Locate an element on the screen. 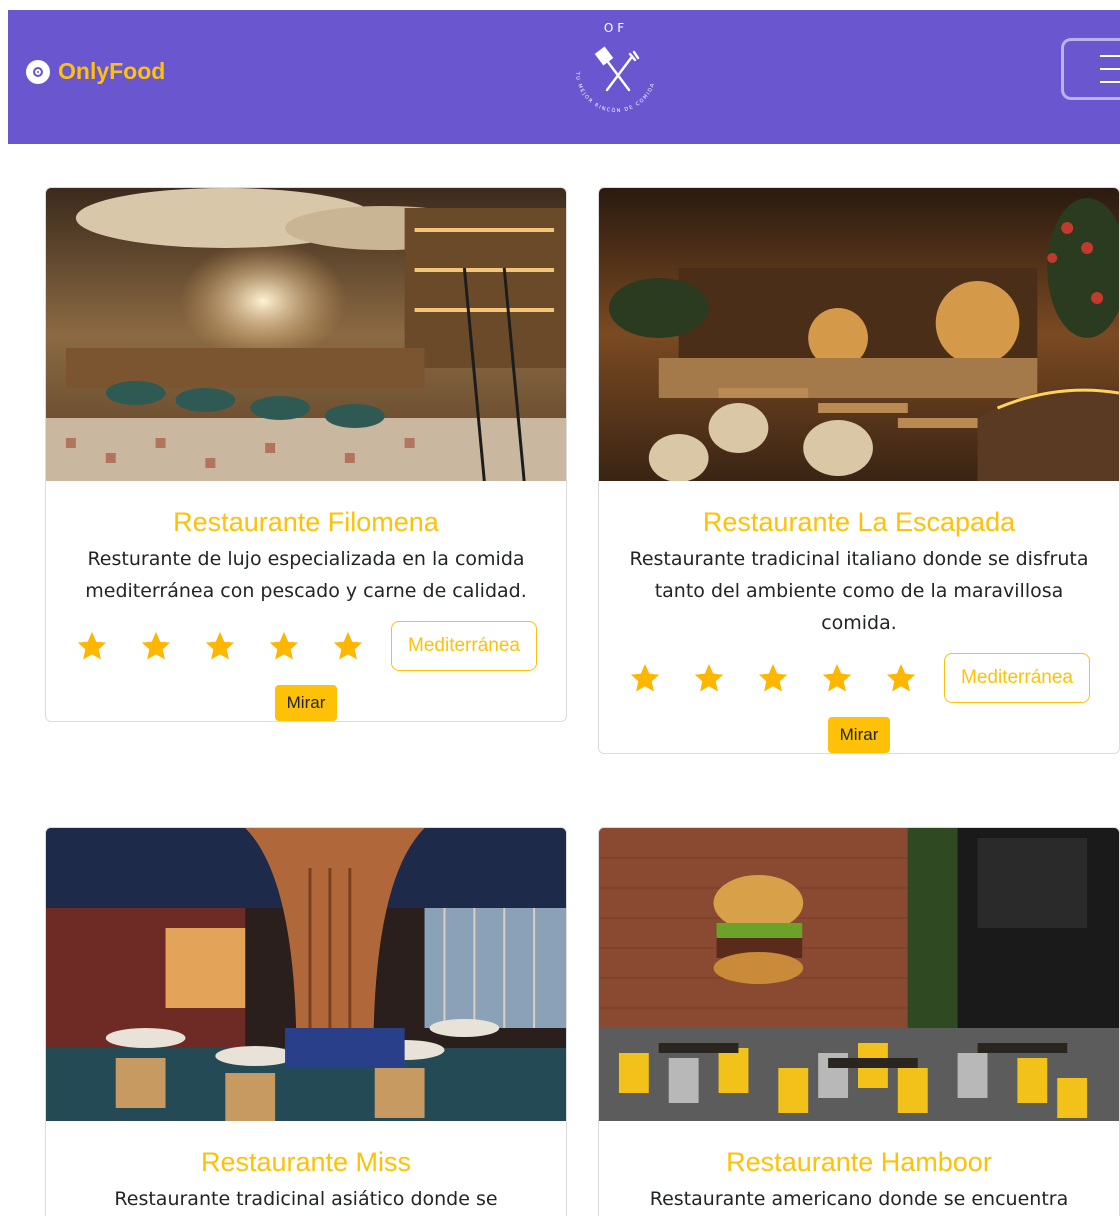 This screenshot has width=1120, height=1216. restaurant-bar-photo is located at coordinates (306, 334).